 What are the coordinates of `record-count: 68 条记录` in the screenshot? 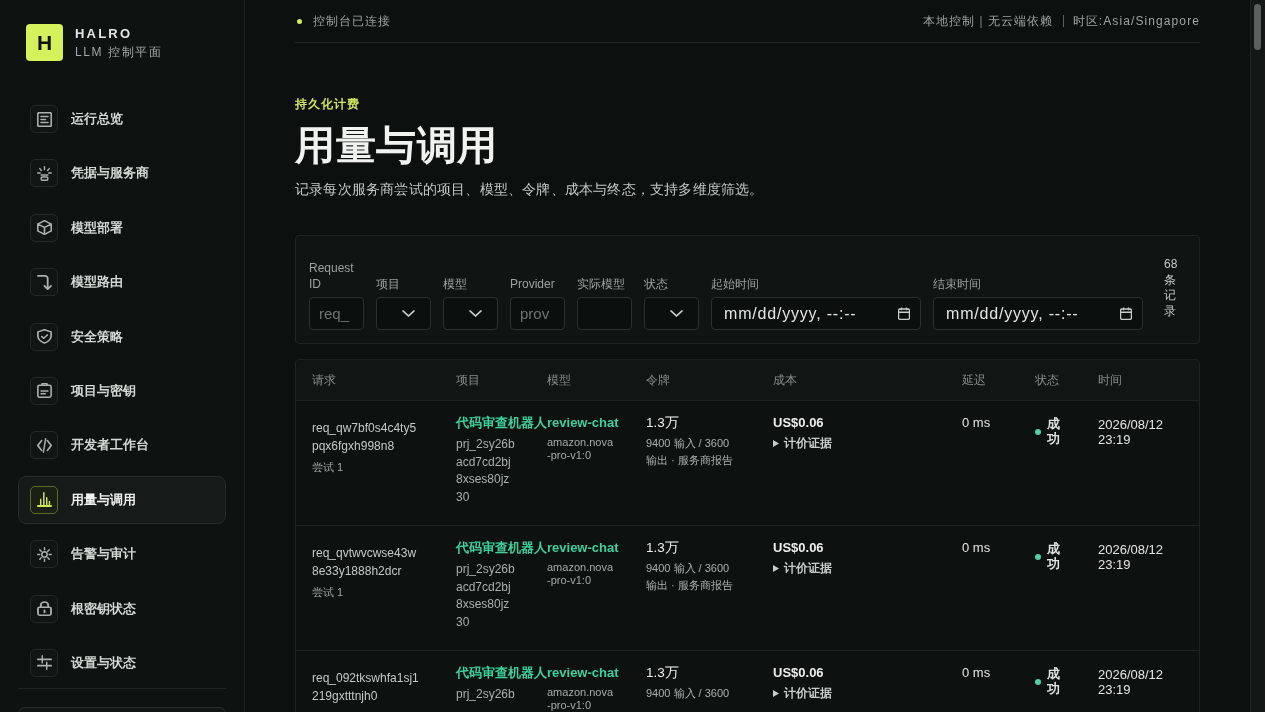 It's located at (1171, 288).